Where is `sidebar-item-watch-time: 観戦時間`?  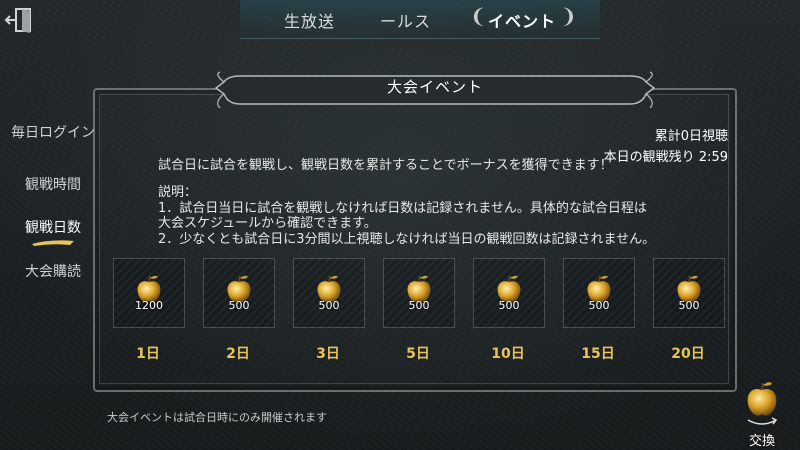 sidebar-item-watch-time: 観戦時間 is located at coordinates (53, 185).